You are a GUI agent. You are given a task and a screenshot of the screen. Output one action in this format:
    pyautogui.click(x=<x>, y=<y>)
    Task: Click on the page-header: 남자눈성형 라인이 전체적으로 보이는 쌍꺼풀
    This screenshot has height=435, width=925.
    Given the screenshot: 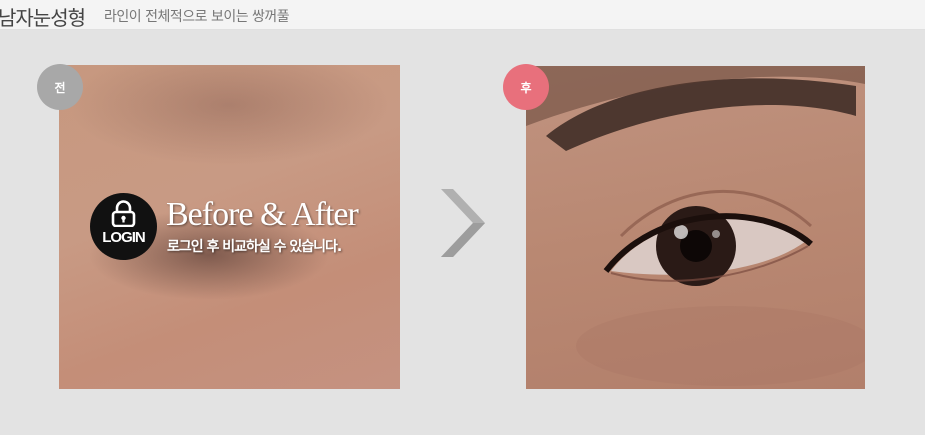 What is the action you would take?
    pyautogui.click(x=462, y=15)
    